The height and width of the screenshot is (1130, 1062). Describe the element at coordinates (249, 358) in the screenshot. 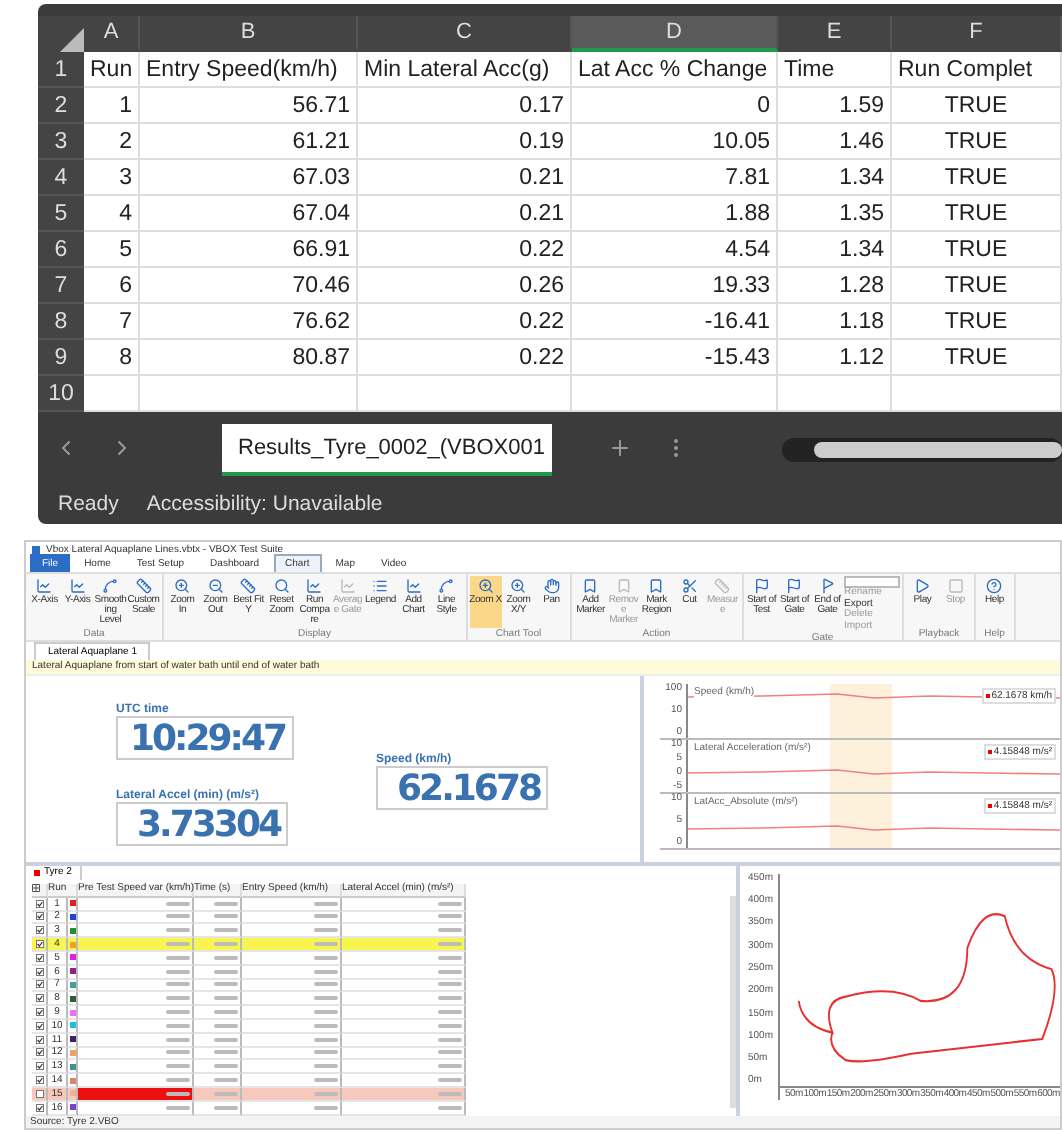

I see `table-cell: 80.87` at that location.